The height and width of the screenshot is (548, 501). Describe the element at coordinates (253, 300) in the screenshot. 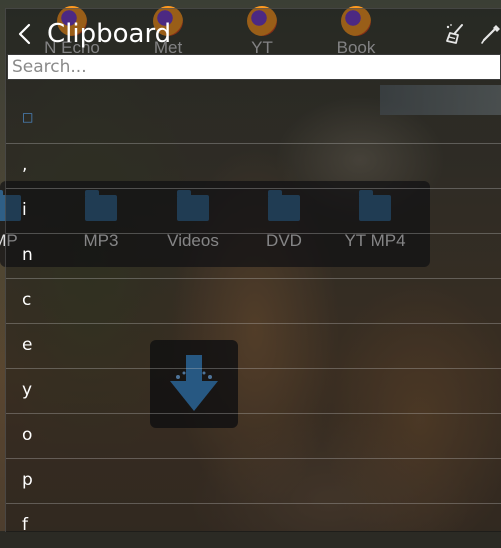

I see `list-item: c` at that location.